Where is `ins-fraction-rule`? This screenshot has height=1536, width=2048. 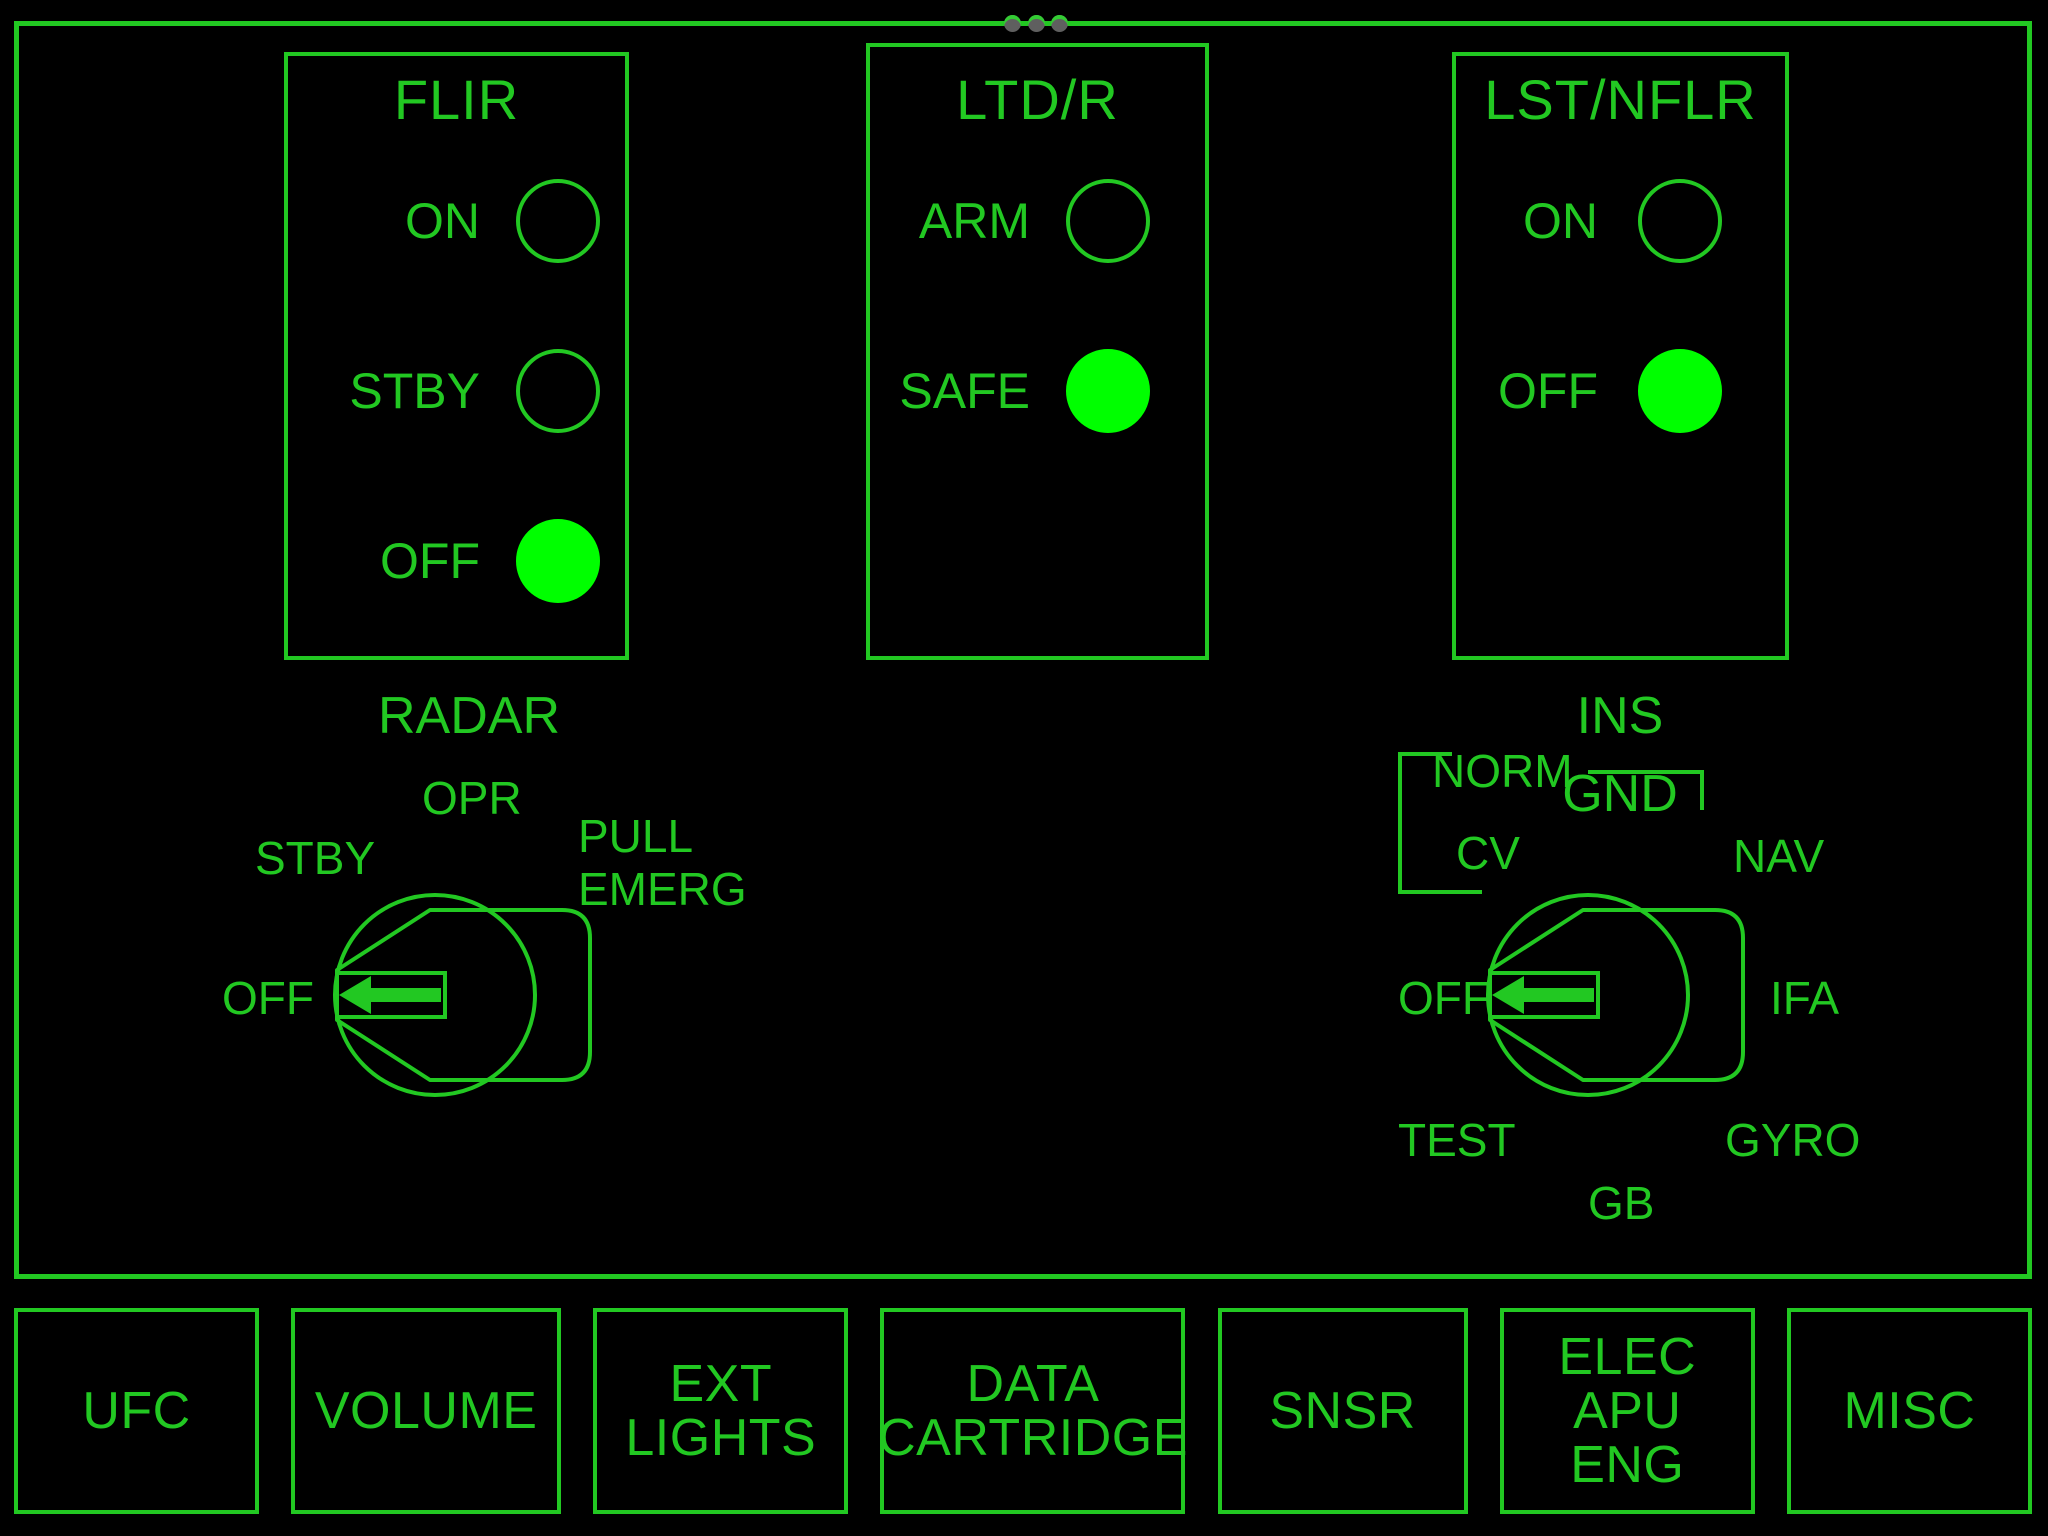
ins-fraction-rule is located at coordinates (1646, 790).